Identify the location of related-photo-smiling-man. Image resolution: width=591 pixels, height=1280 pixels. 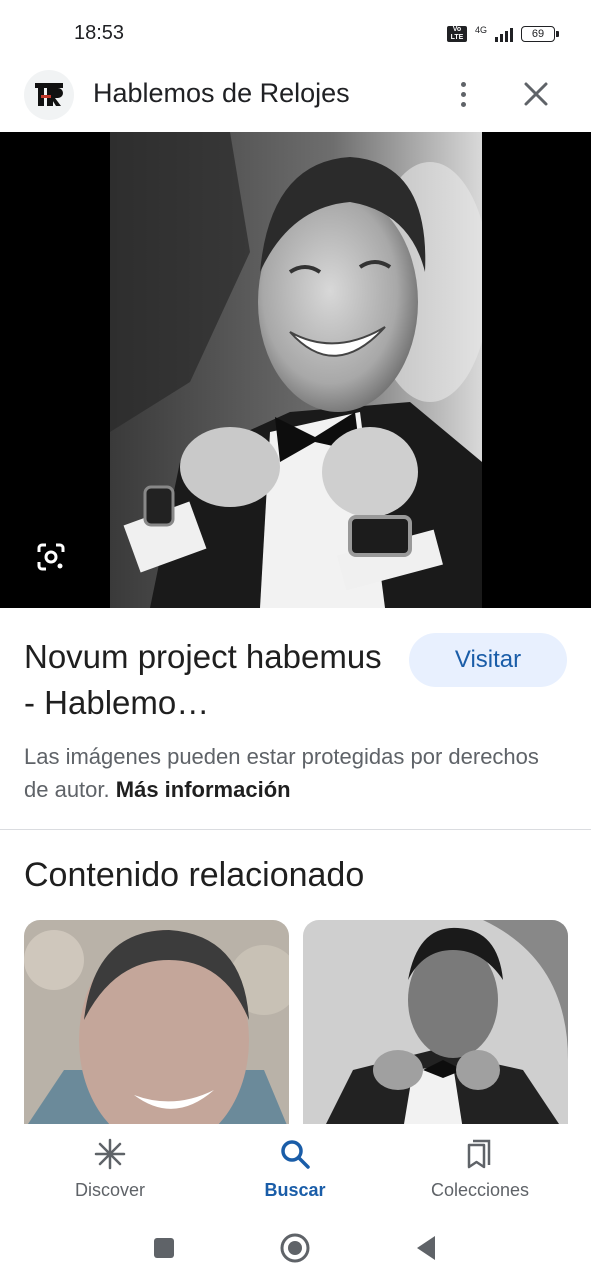
(156, 1025).